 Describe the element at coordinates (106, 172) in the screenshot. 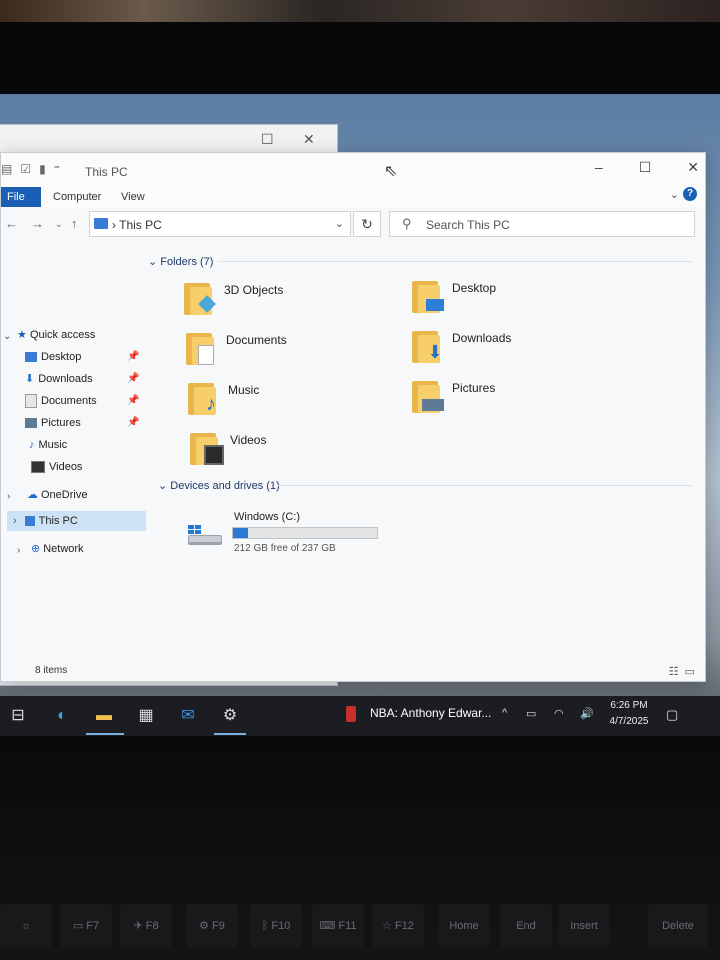

I see `window-title: This PC` at that location.